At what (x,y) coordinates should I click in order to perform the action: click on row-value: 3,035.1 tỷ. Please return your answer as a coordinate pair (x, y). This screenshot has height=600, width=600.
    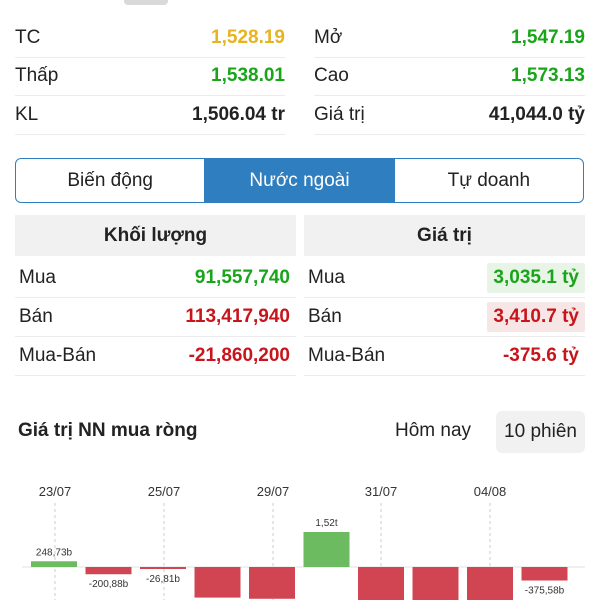
    Looking at the image, I should click on (536, 278).